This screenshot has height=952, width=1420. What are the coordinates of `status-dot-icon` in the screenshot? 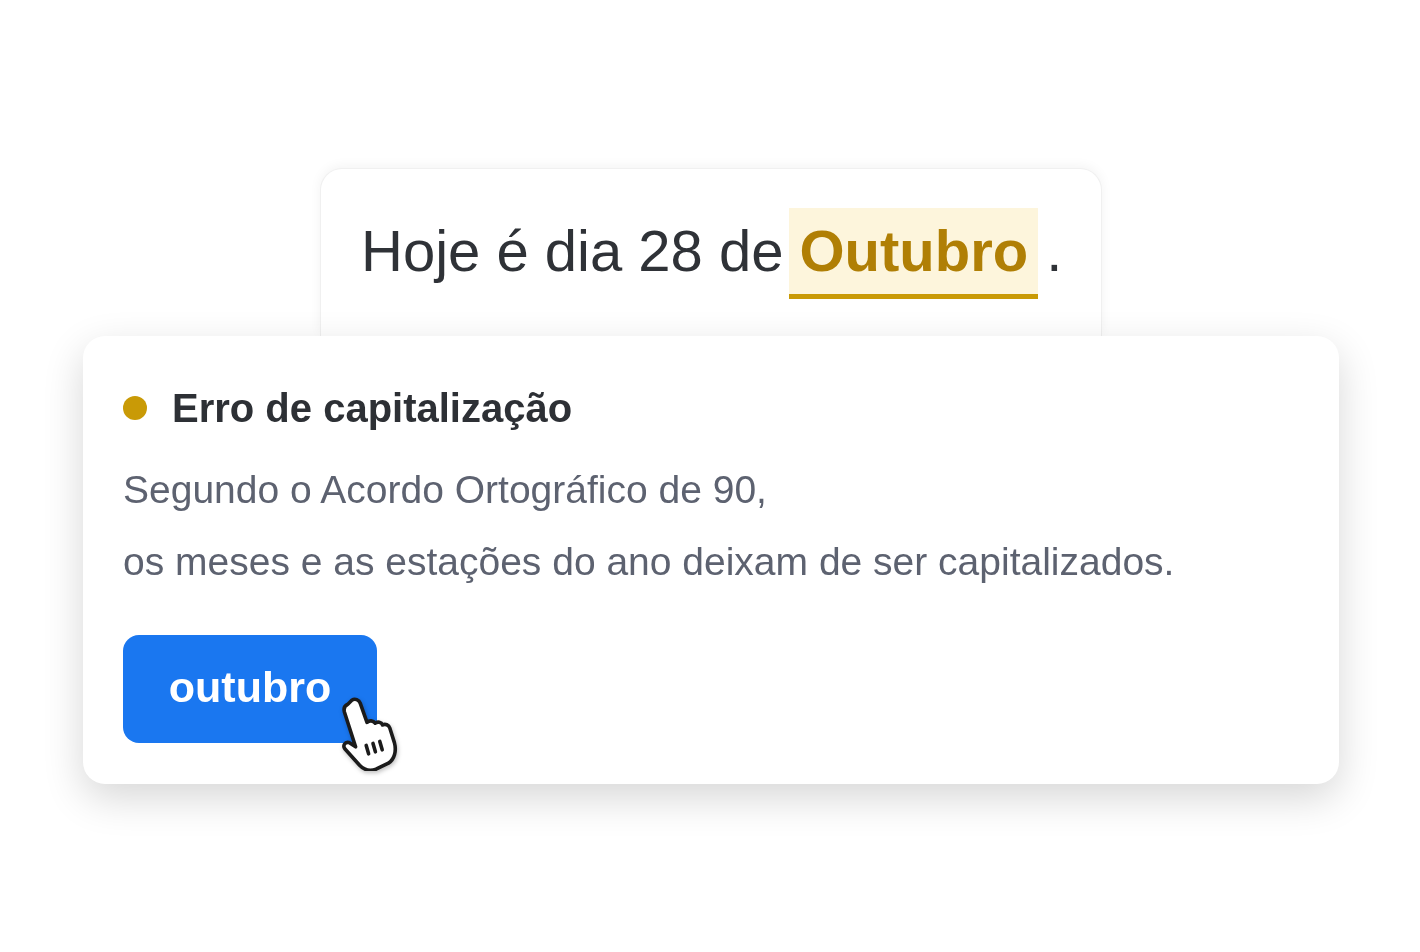 It's located at (135, 408).